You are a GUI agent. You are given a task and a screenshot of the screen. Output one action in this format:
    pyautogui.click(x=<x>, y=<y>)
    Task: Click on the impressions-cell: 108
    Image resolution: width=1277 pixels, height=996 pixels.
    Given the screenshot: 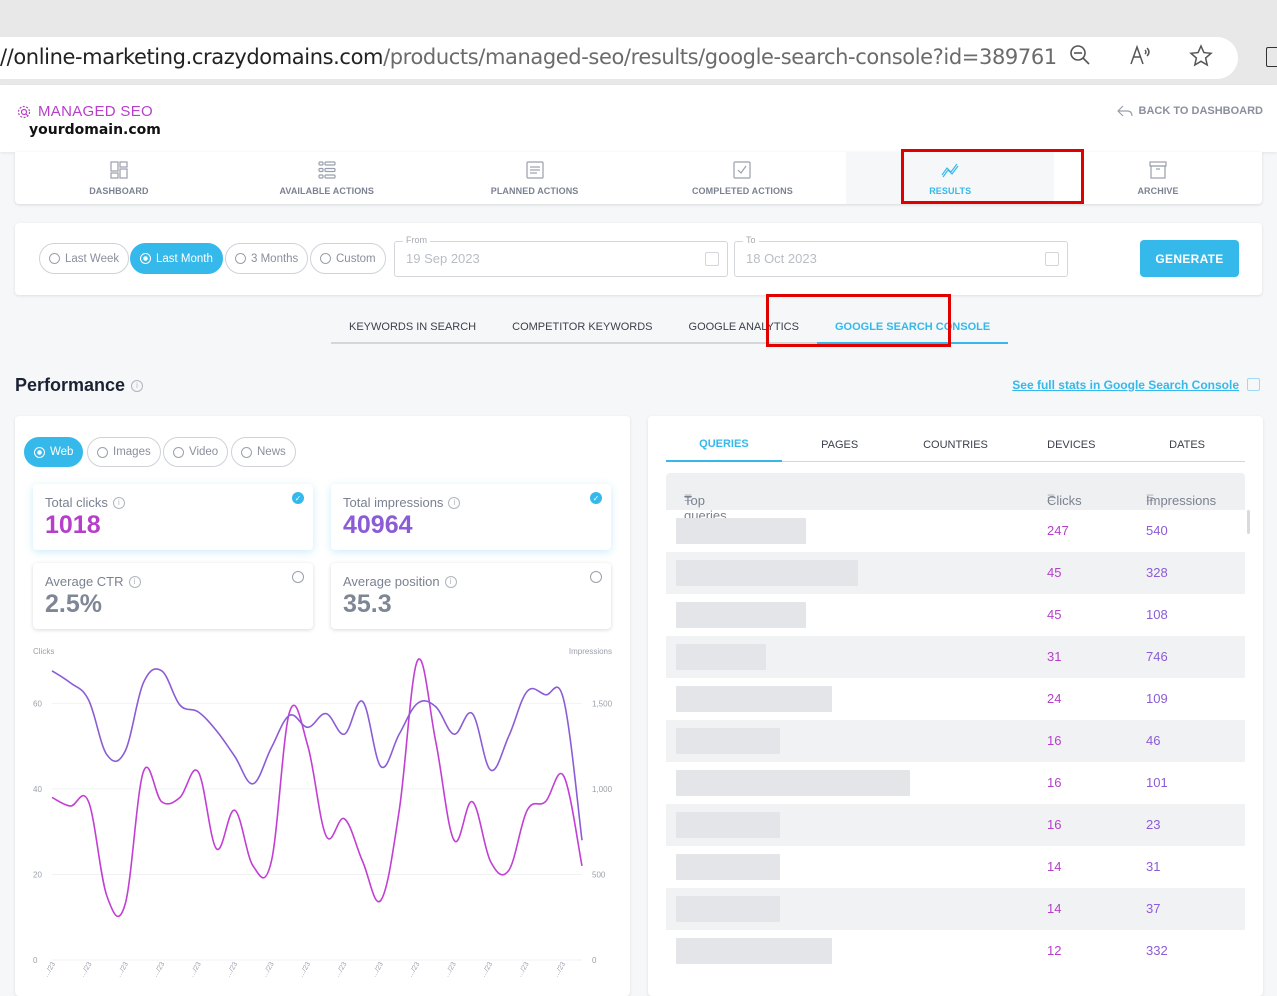 What is the action you would take?
    pyautogui.click(x=1157, y=614)
    